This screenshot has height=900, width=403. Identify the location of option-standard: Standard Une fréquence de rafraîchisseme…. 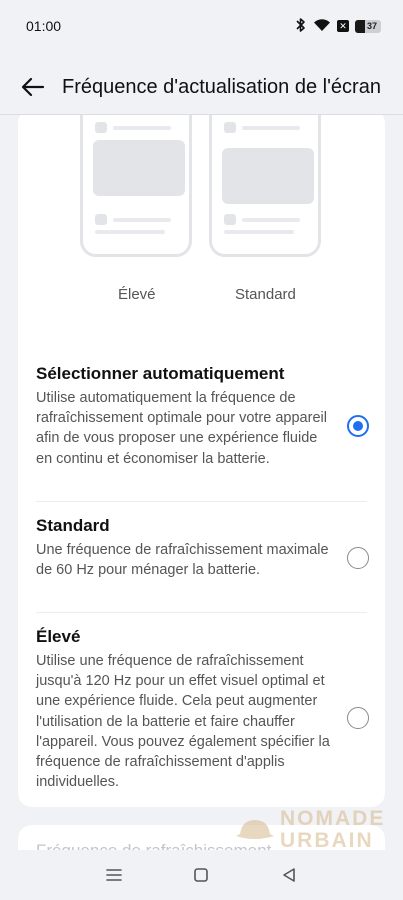
(202, 547).